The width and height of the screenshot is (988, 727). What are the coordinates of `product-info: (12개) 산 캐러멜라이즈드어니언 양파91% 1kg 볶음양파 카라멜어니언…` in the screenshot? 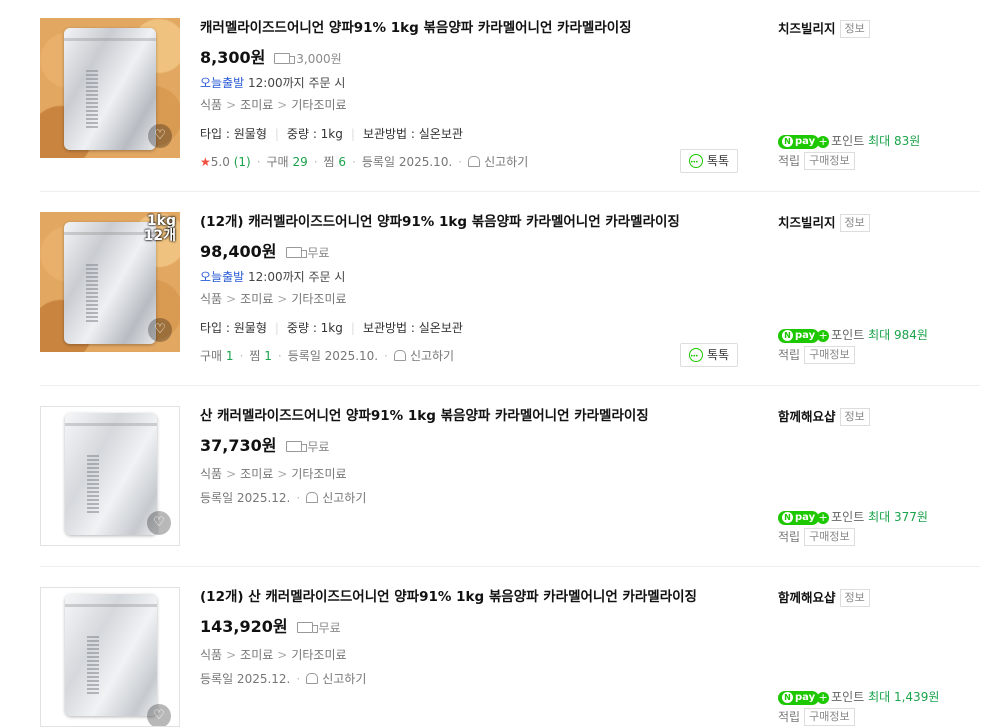 It's located at (480, 637).